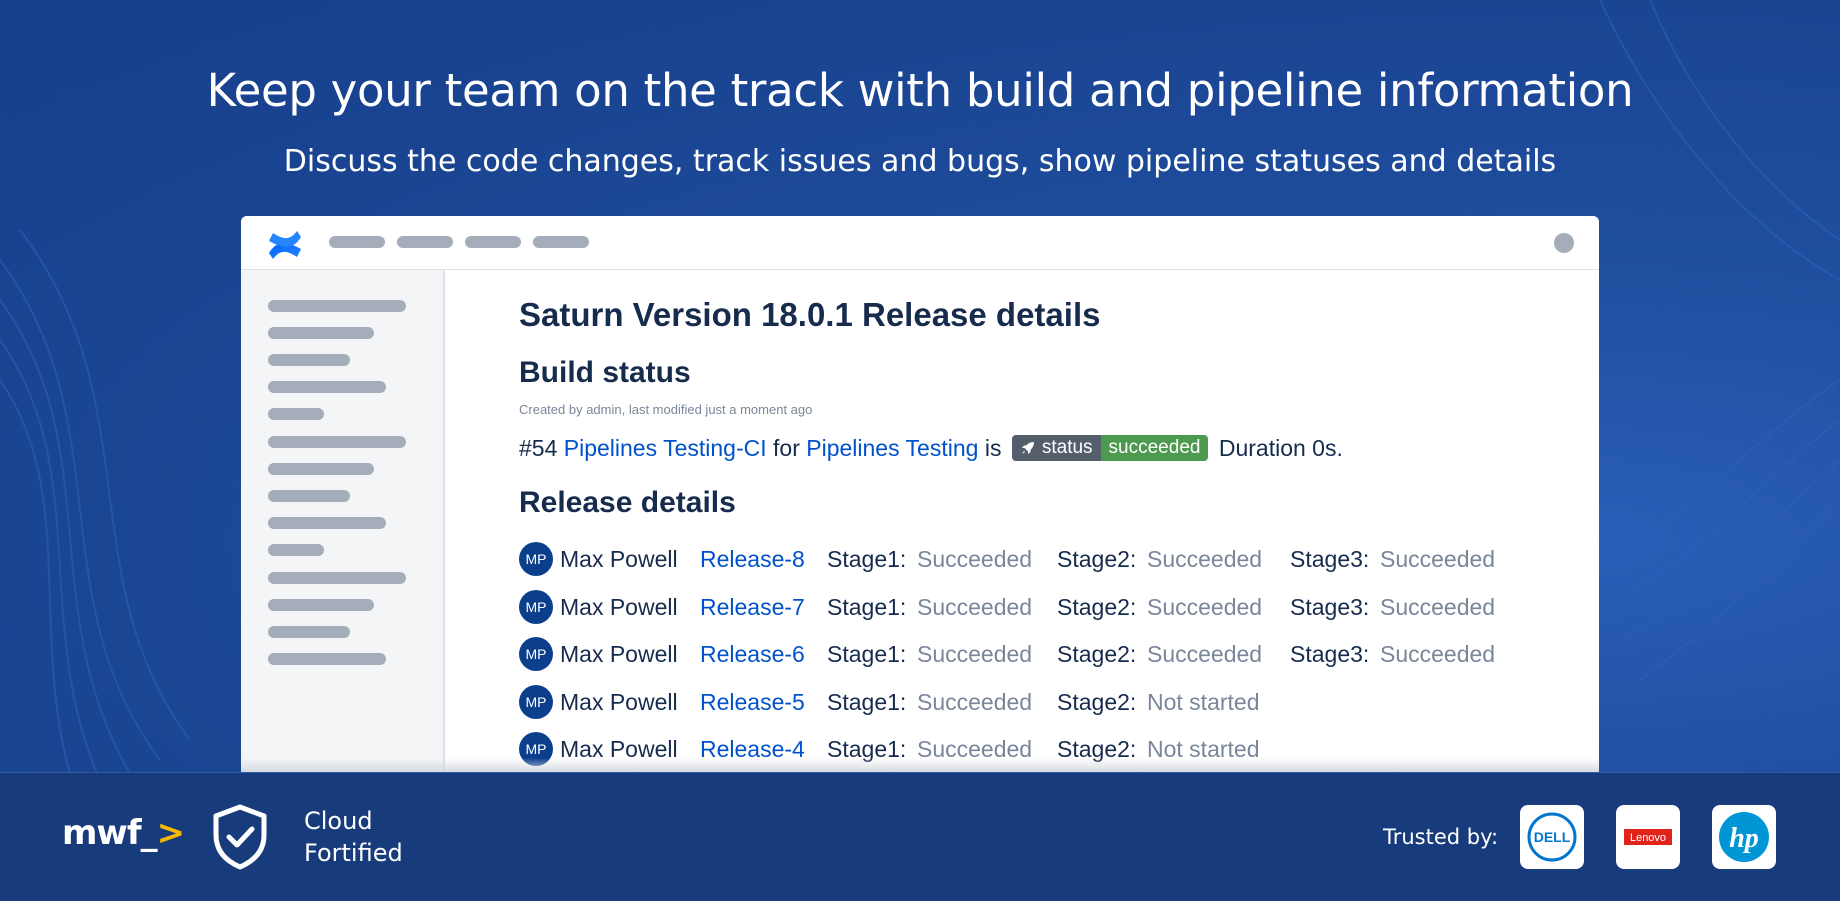  I want to click on dell-logo-icon: DELL, so click(1552, 837).